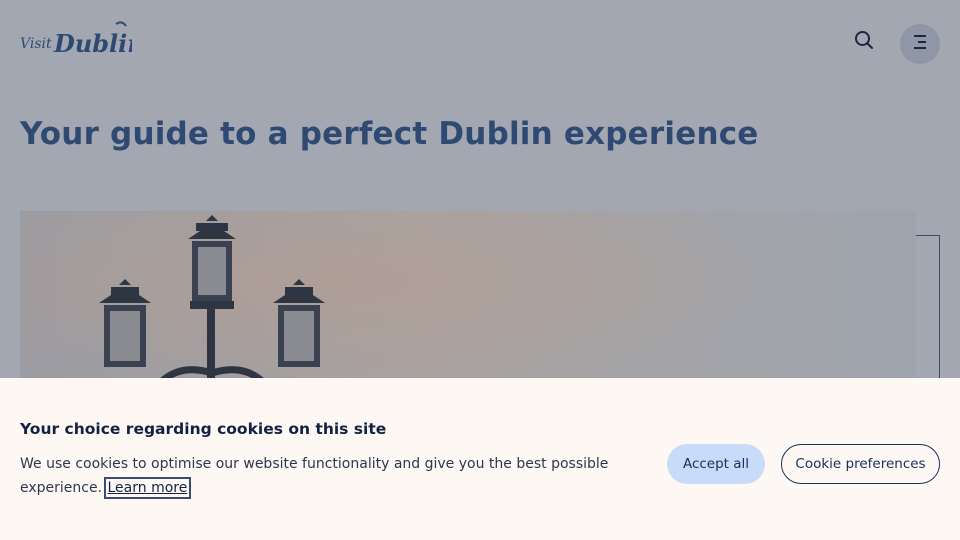 The image size is (960, 540). What do you see at coordinates (36, 44) in the screenshot?
I see `svg-text: Visit` at bounding box center [36, 44].